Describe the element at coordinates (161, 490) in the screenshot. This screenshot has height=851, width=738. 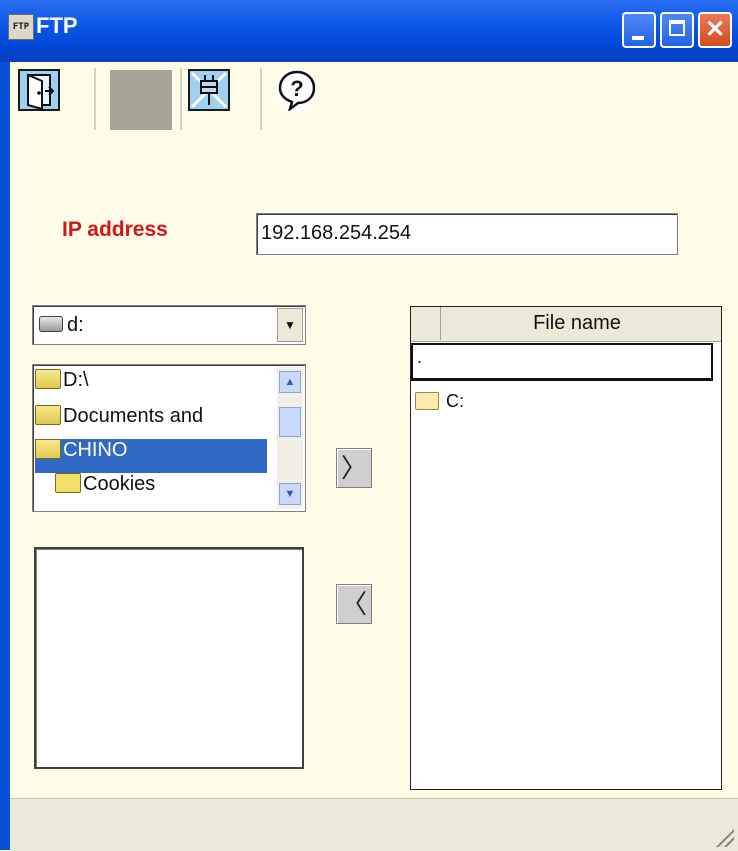
I see `directory-item: Cookies` at that location.